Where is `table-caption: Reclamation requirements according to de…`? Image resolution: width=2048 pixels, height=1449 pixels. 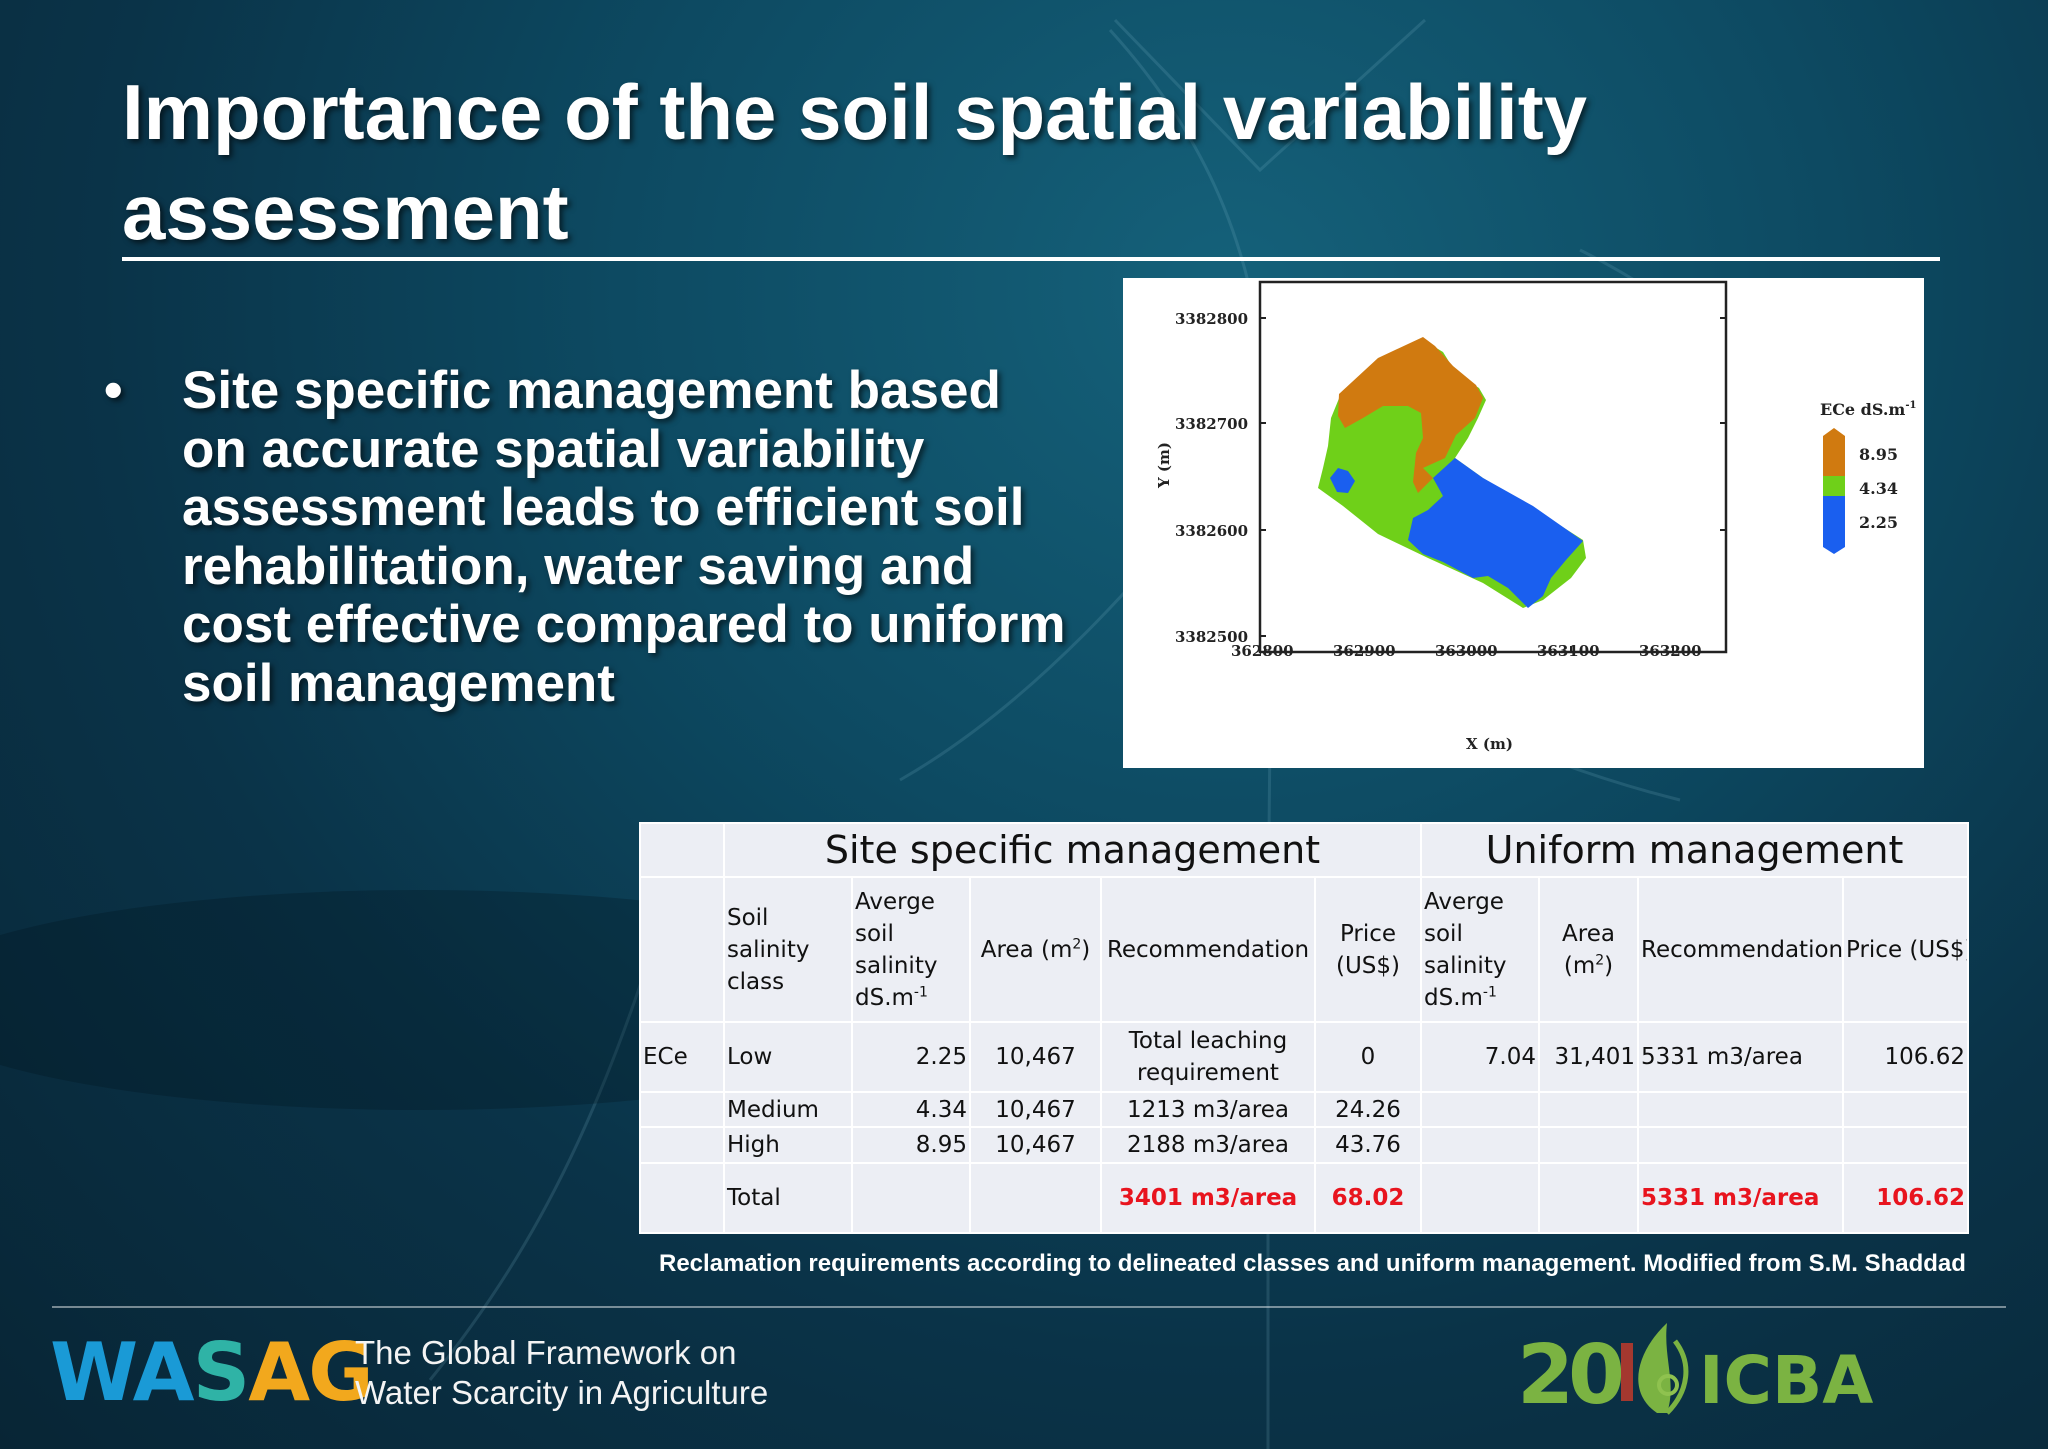
table-caption: Reclamation requirements according to de… is located at coordinates (1312, 1263).